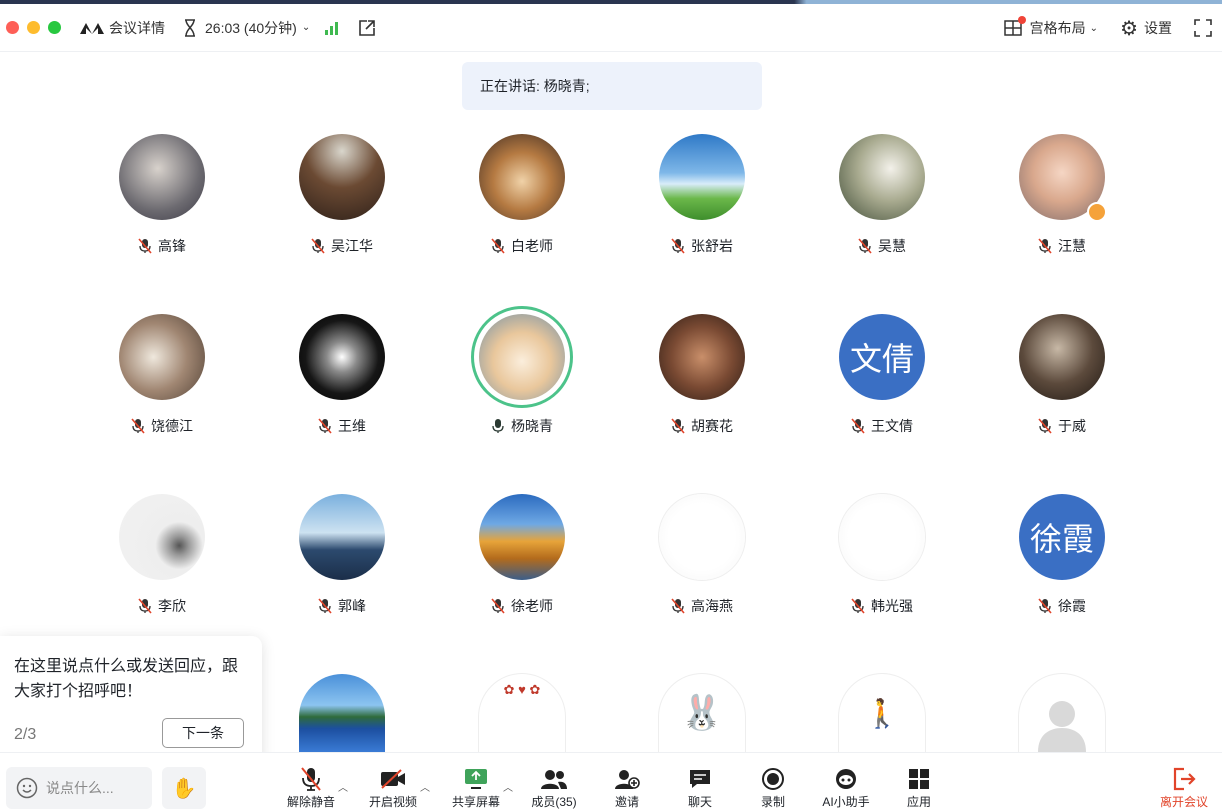 This screenshot has height=812, width=1222. I want to click on start-video-button: 开启视频 ︿, so click(394, 787).